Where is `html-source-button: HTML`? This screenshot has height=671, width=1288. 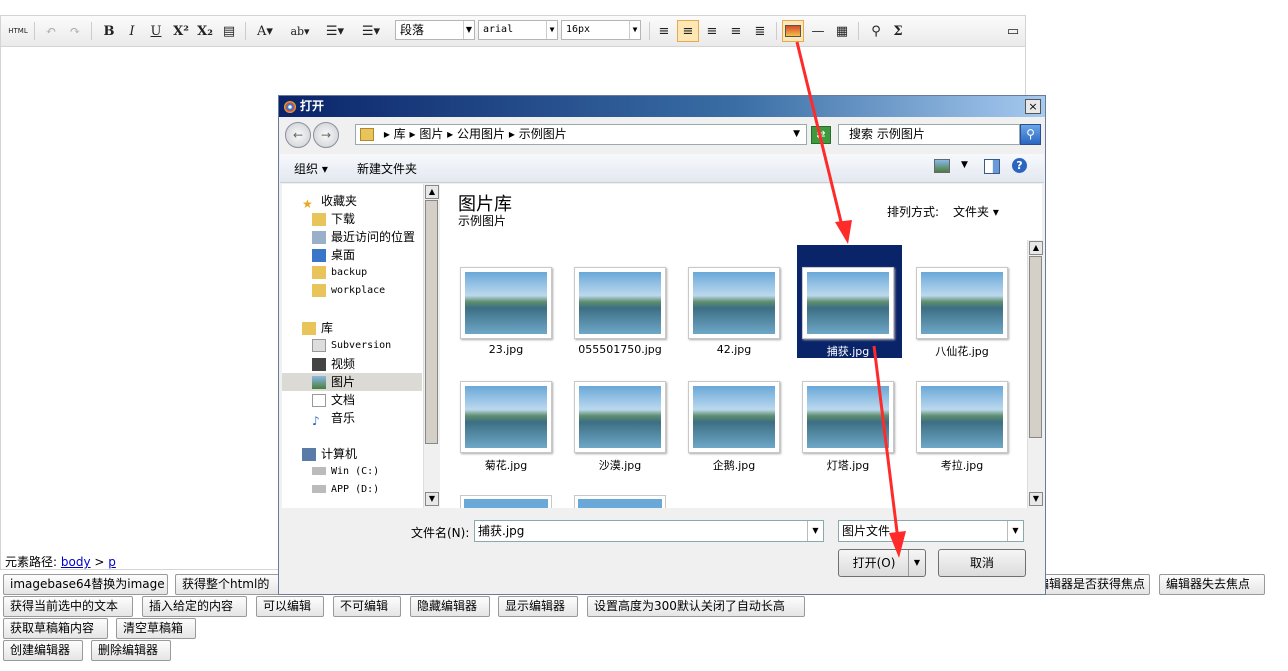
html-source-button: HTML is located at coordinates (18, 31).